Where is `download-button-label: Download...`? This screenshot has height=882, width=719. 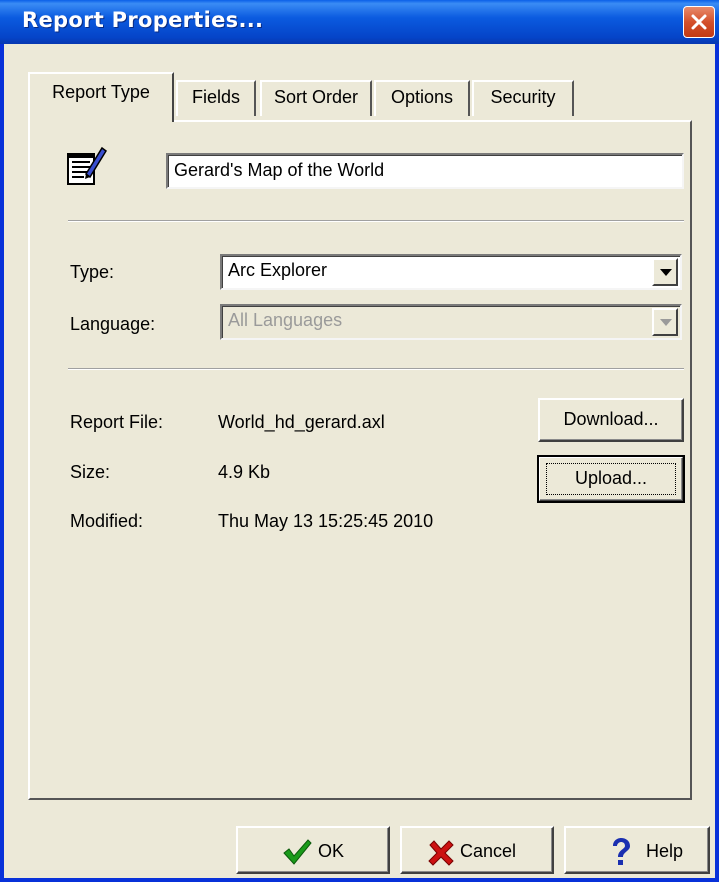 download-button-label: Download... is located at coordinates (611, 419).